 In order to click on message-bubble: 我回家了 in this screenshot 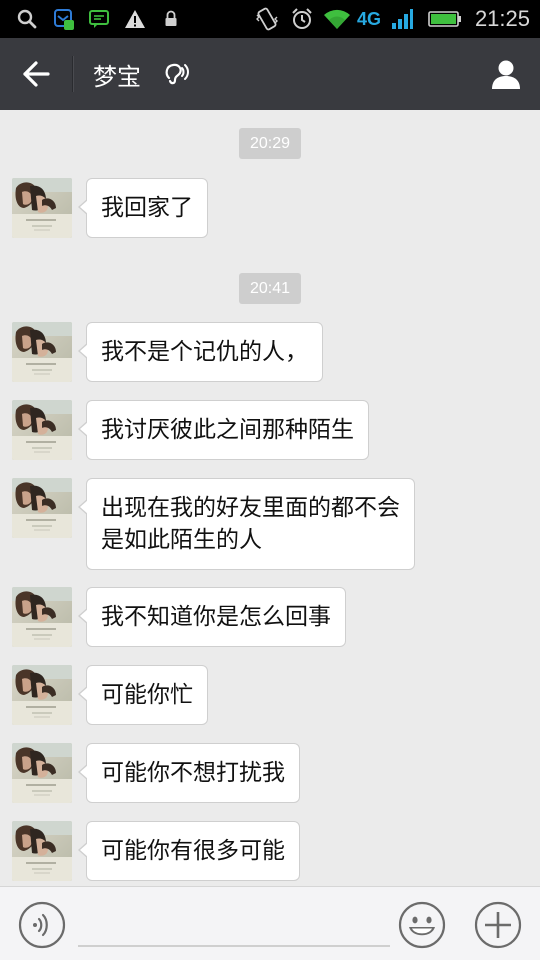, I will do `click(143, 208)`.